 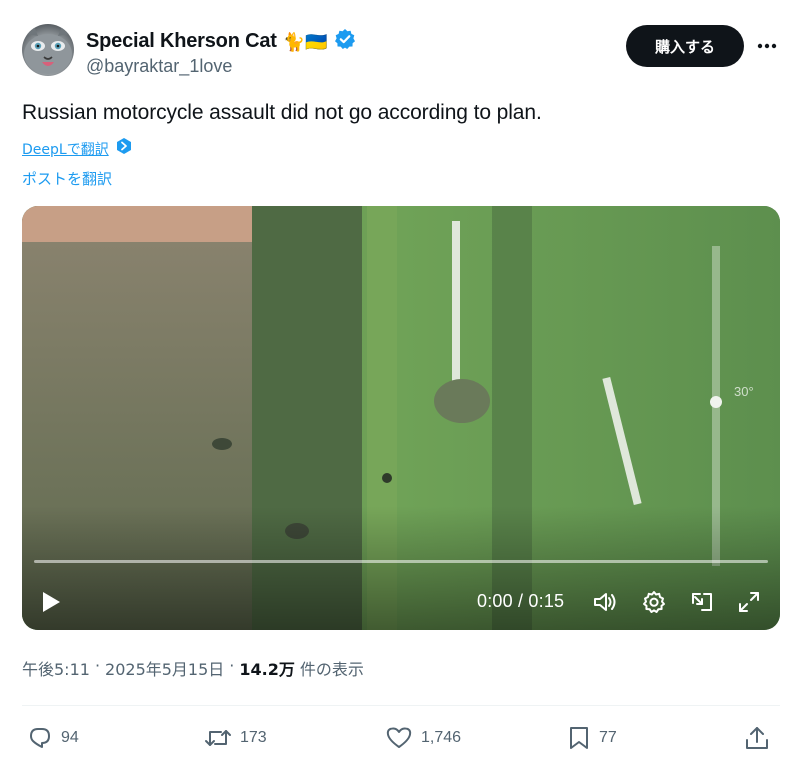 I want to click on share-button, so click(x=757, y=738).